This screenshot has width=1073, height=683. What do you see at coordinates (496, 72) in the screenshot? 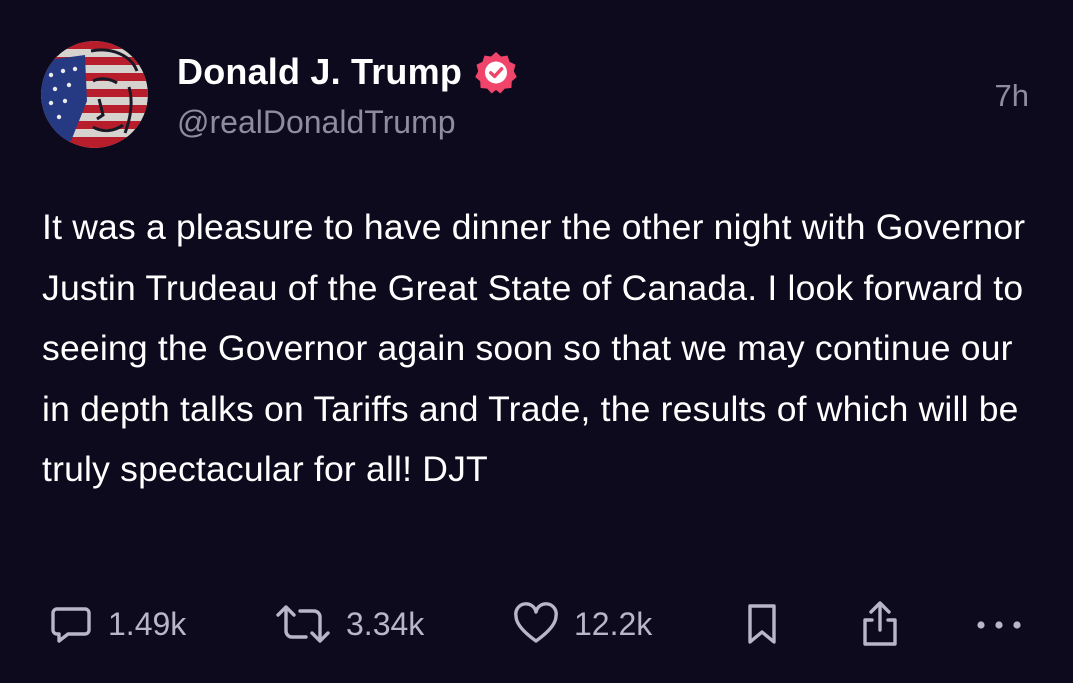
I see `verified-badge-icon` at bounding box center [496, 72].